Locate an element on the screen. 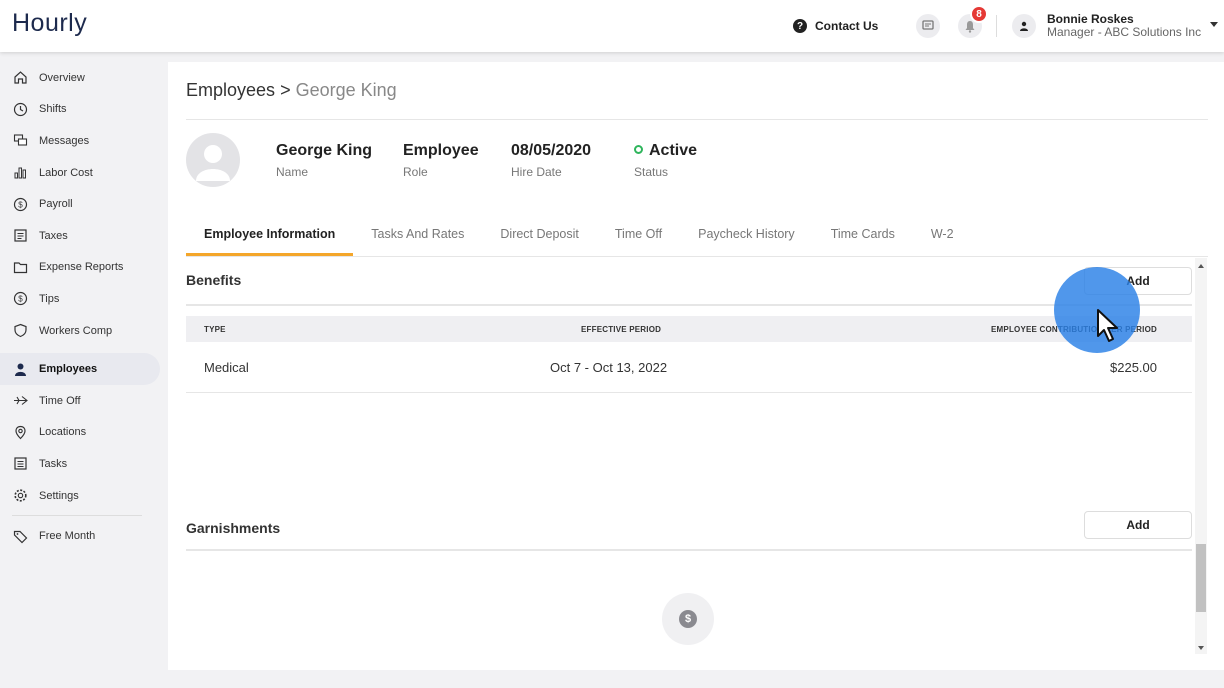 Image resolution: width=1224 pixels, height=688 pixels. chat-icon is located at coordinates (928, 25).